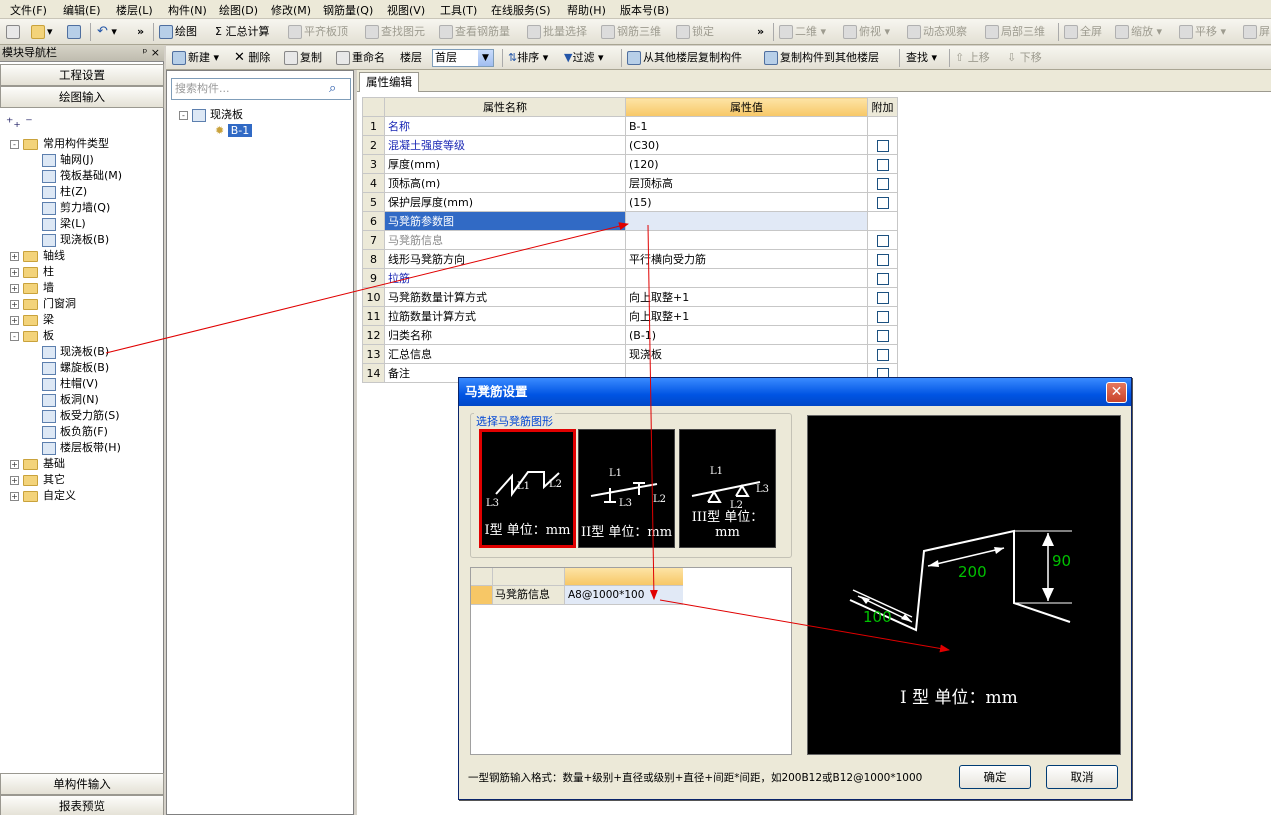  What do you see at coordinates (43, 496) in the screenshot?
I see `tree-folder: + 自定义` at bounding box center [43, 496].